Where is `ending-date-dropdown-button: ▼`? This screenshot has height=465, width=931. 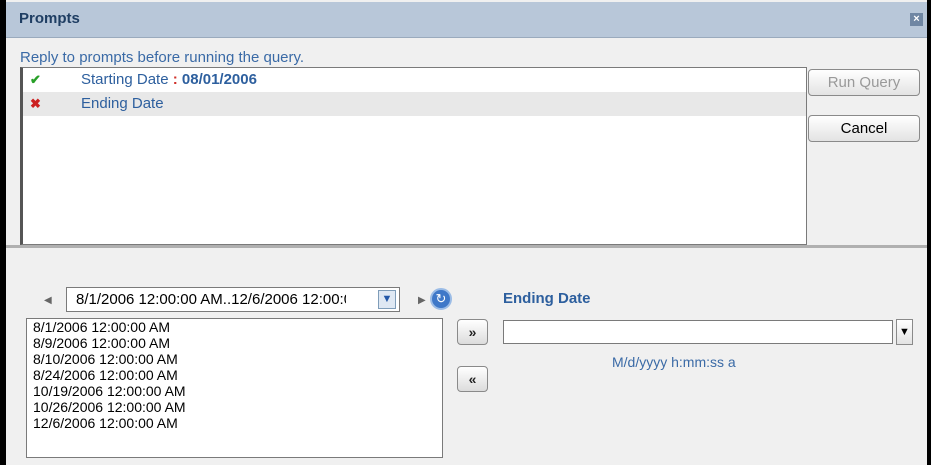 ending-date-dropdown-button: ▼ is located at coordinates (904, 332).